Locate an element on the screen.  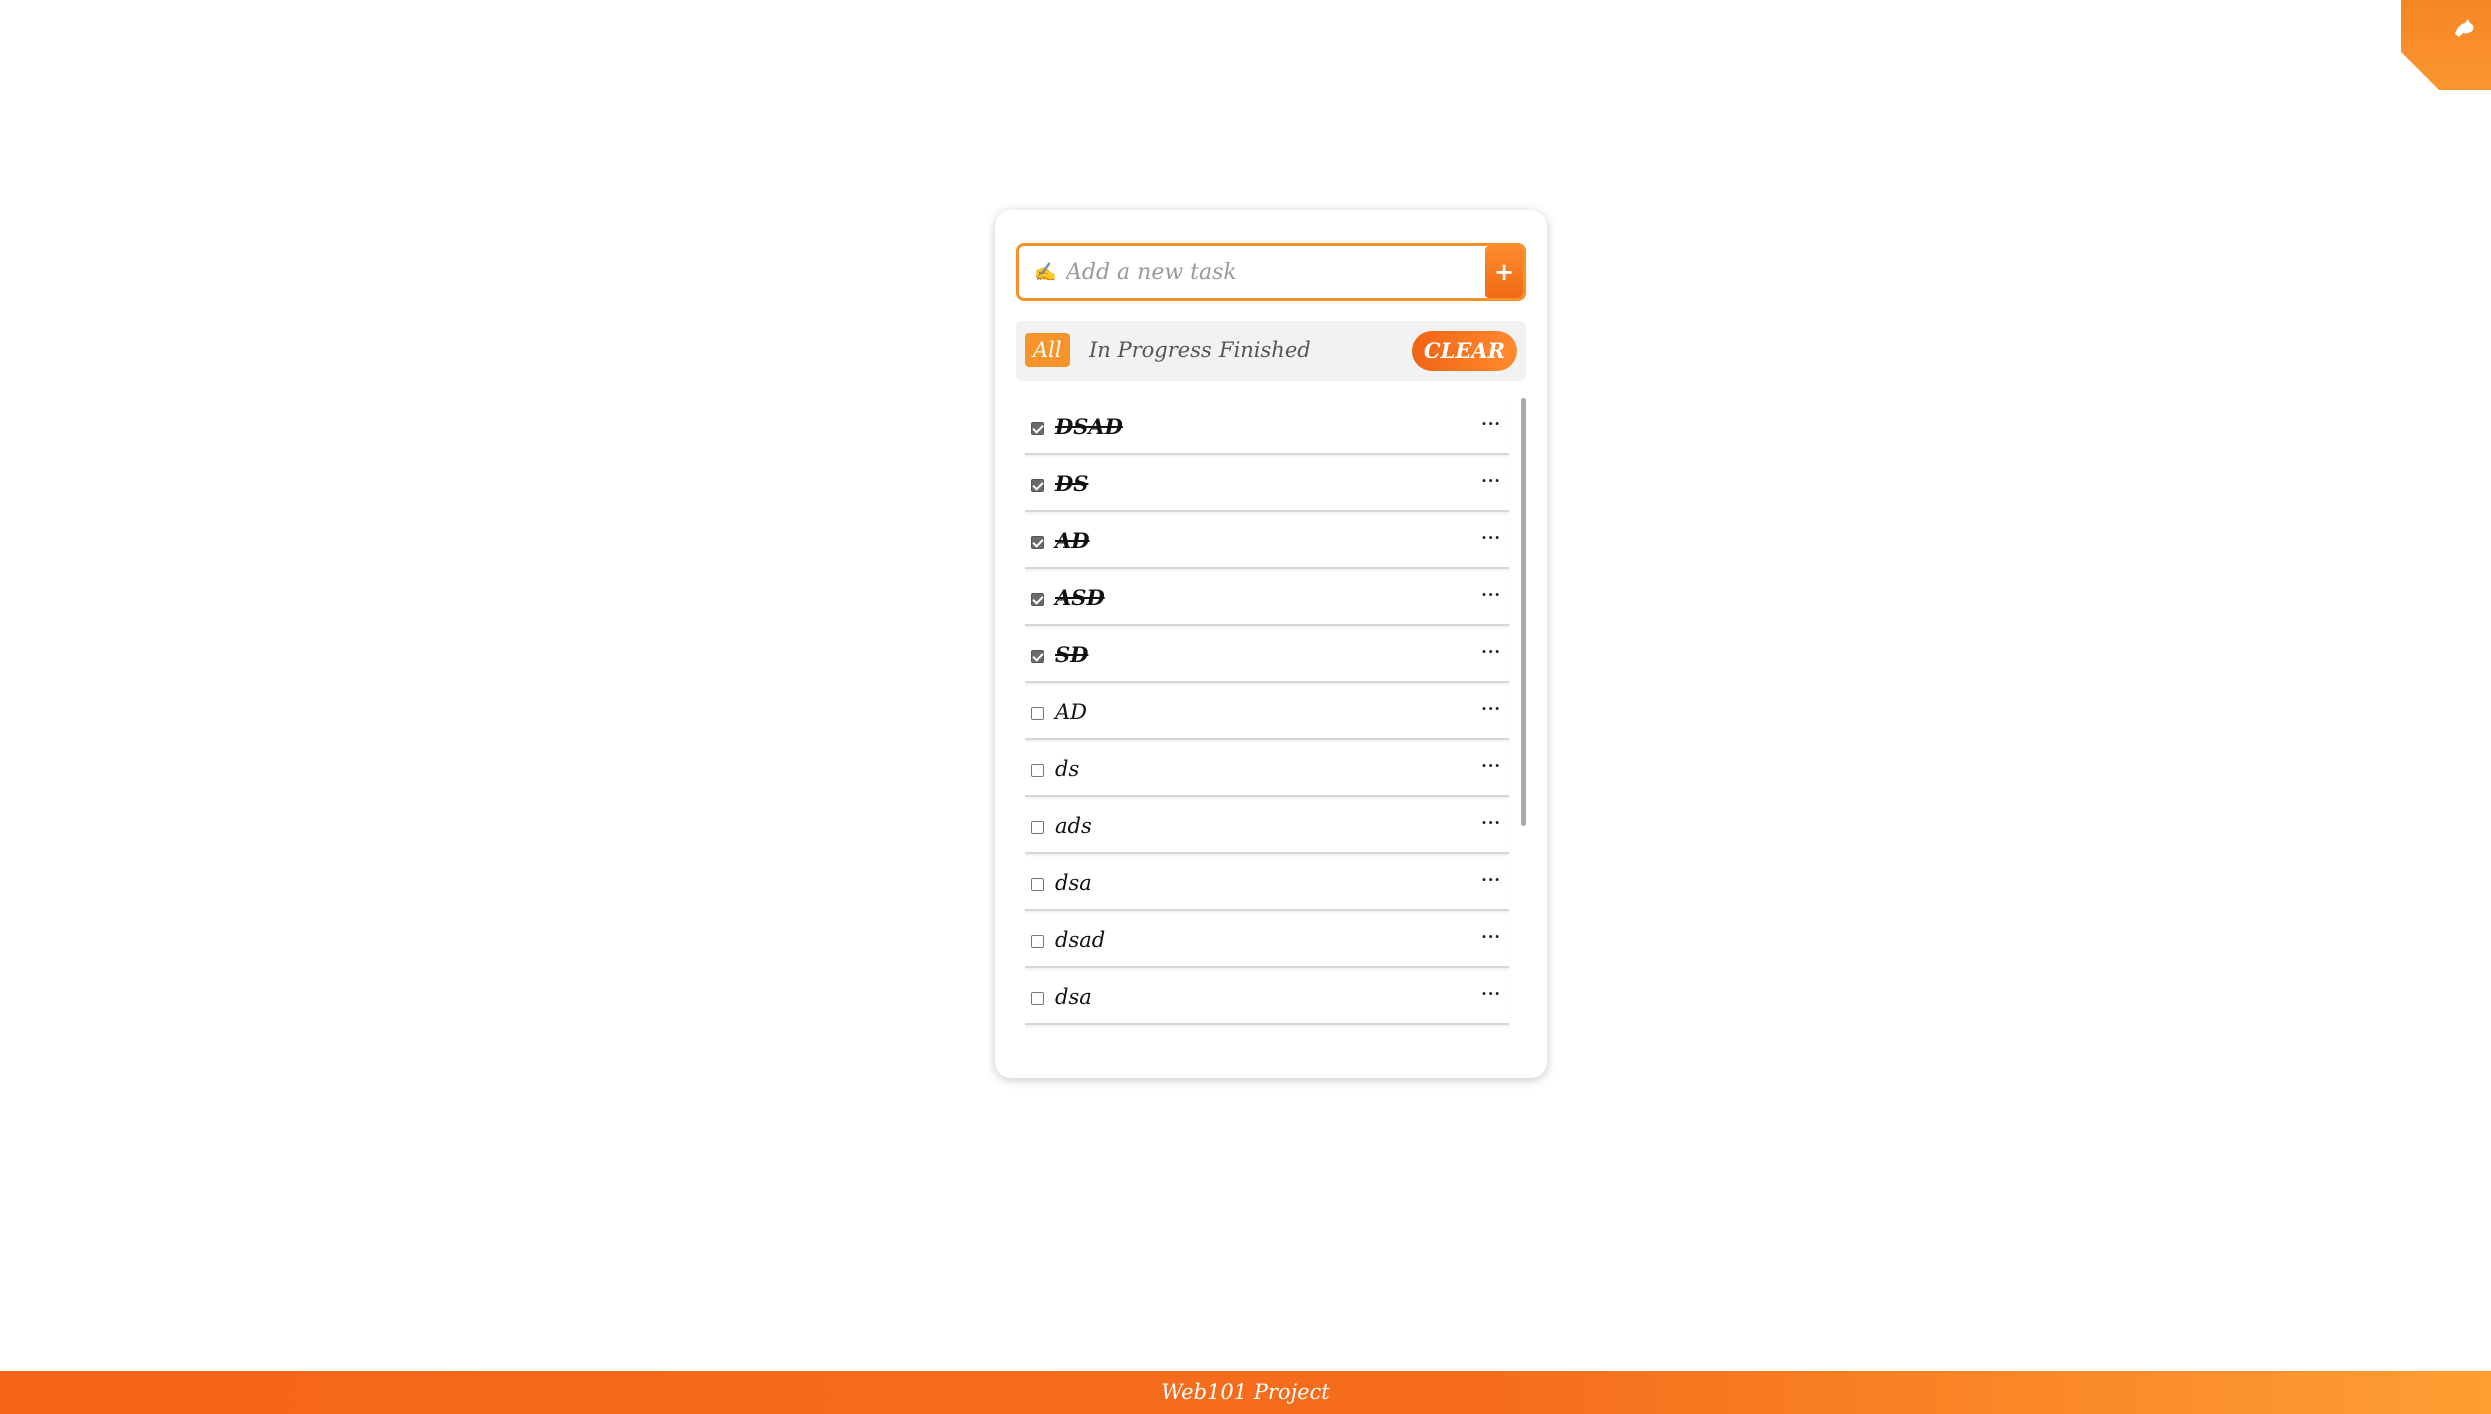
footer: Web101 Project is located at coordinates (1245, 1392).